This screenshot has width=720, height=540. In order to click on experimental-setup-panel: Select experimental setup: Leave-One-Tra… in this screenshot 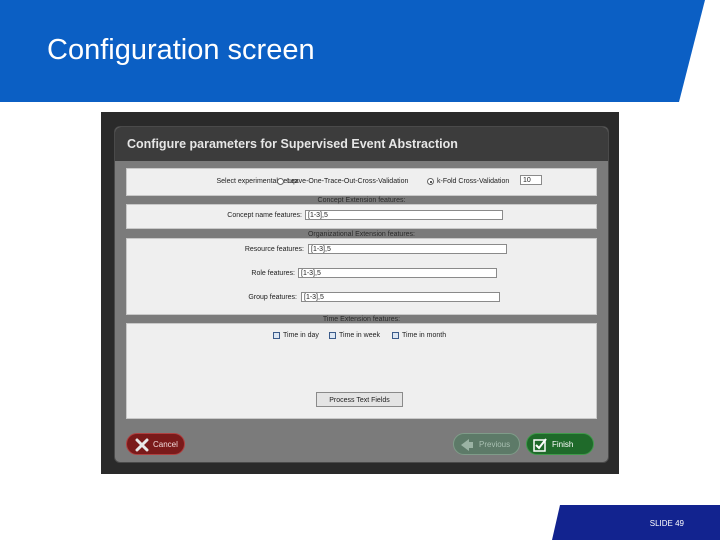, I will do `click(361, 182)`.